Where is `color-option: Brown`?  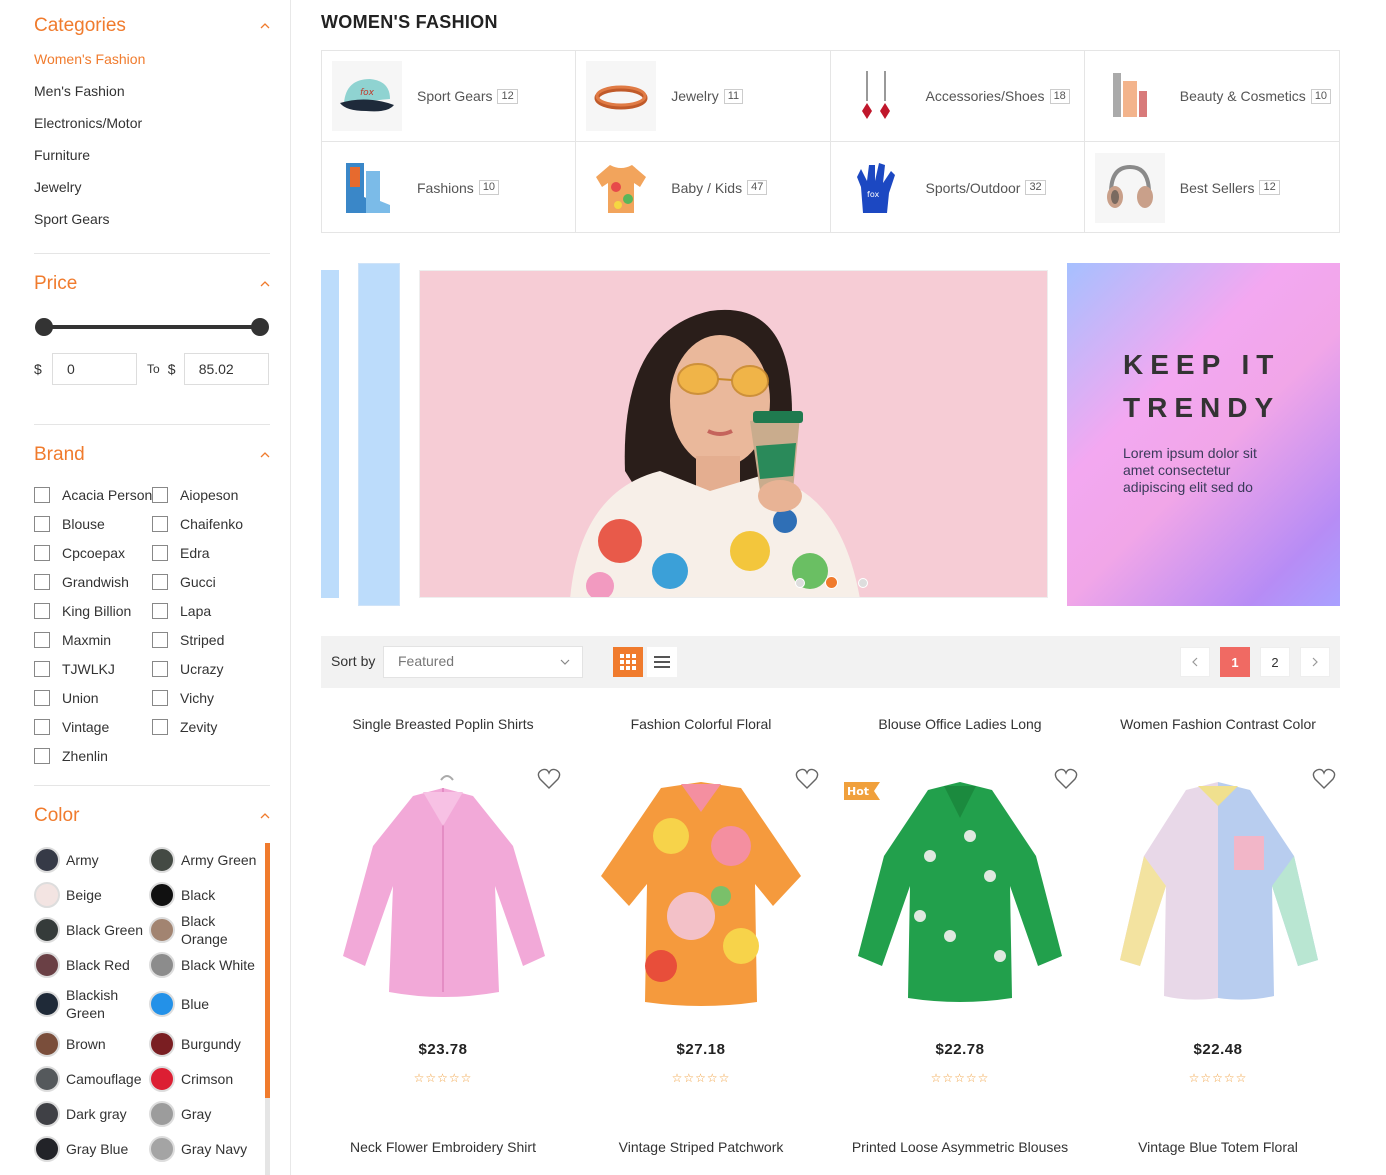
color-option: Brown is located at coordinates (91, 1043).